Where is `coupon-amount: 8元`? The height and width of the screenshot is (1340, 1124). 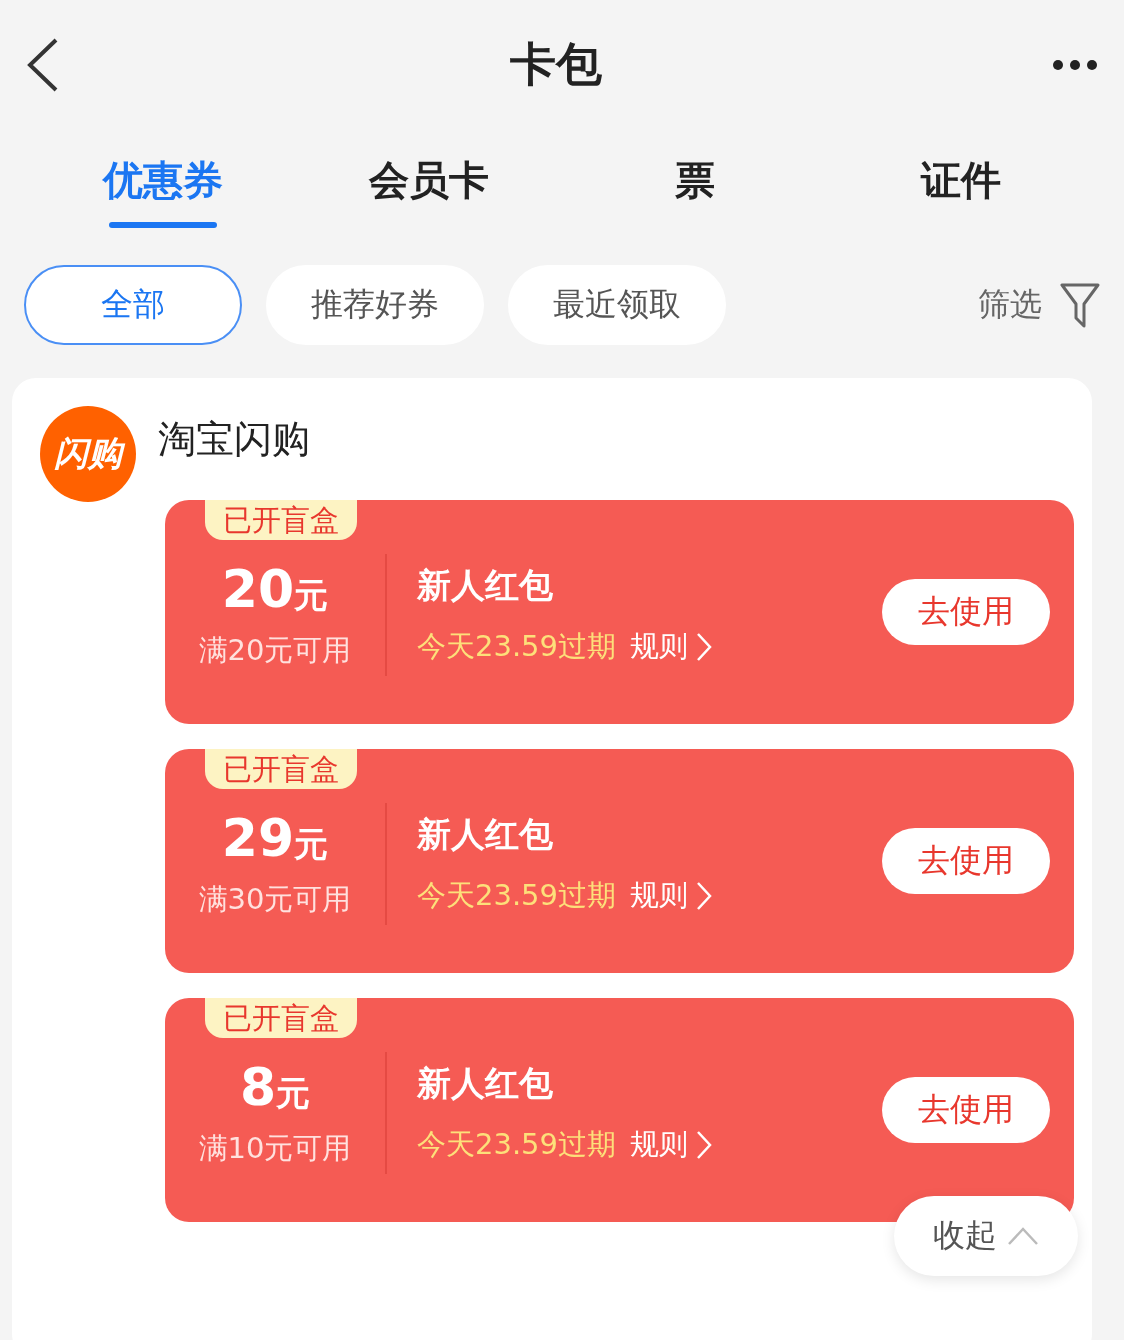
coupon-amount: 8元 is located at coordinates (275, 1088).